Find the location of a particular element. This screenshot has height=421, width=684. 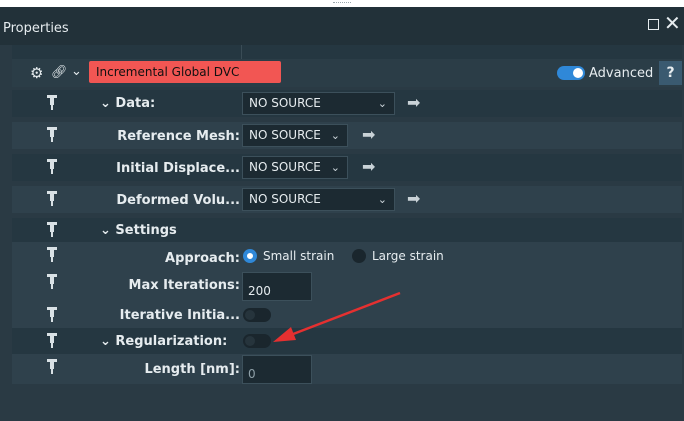

annotation-arrow is located at coordinates (337, 316).